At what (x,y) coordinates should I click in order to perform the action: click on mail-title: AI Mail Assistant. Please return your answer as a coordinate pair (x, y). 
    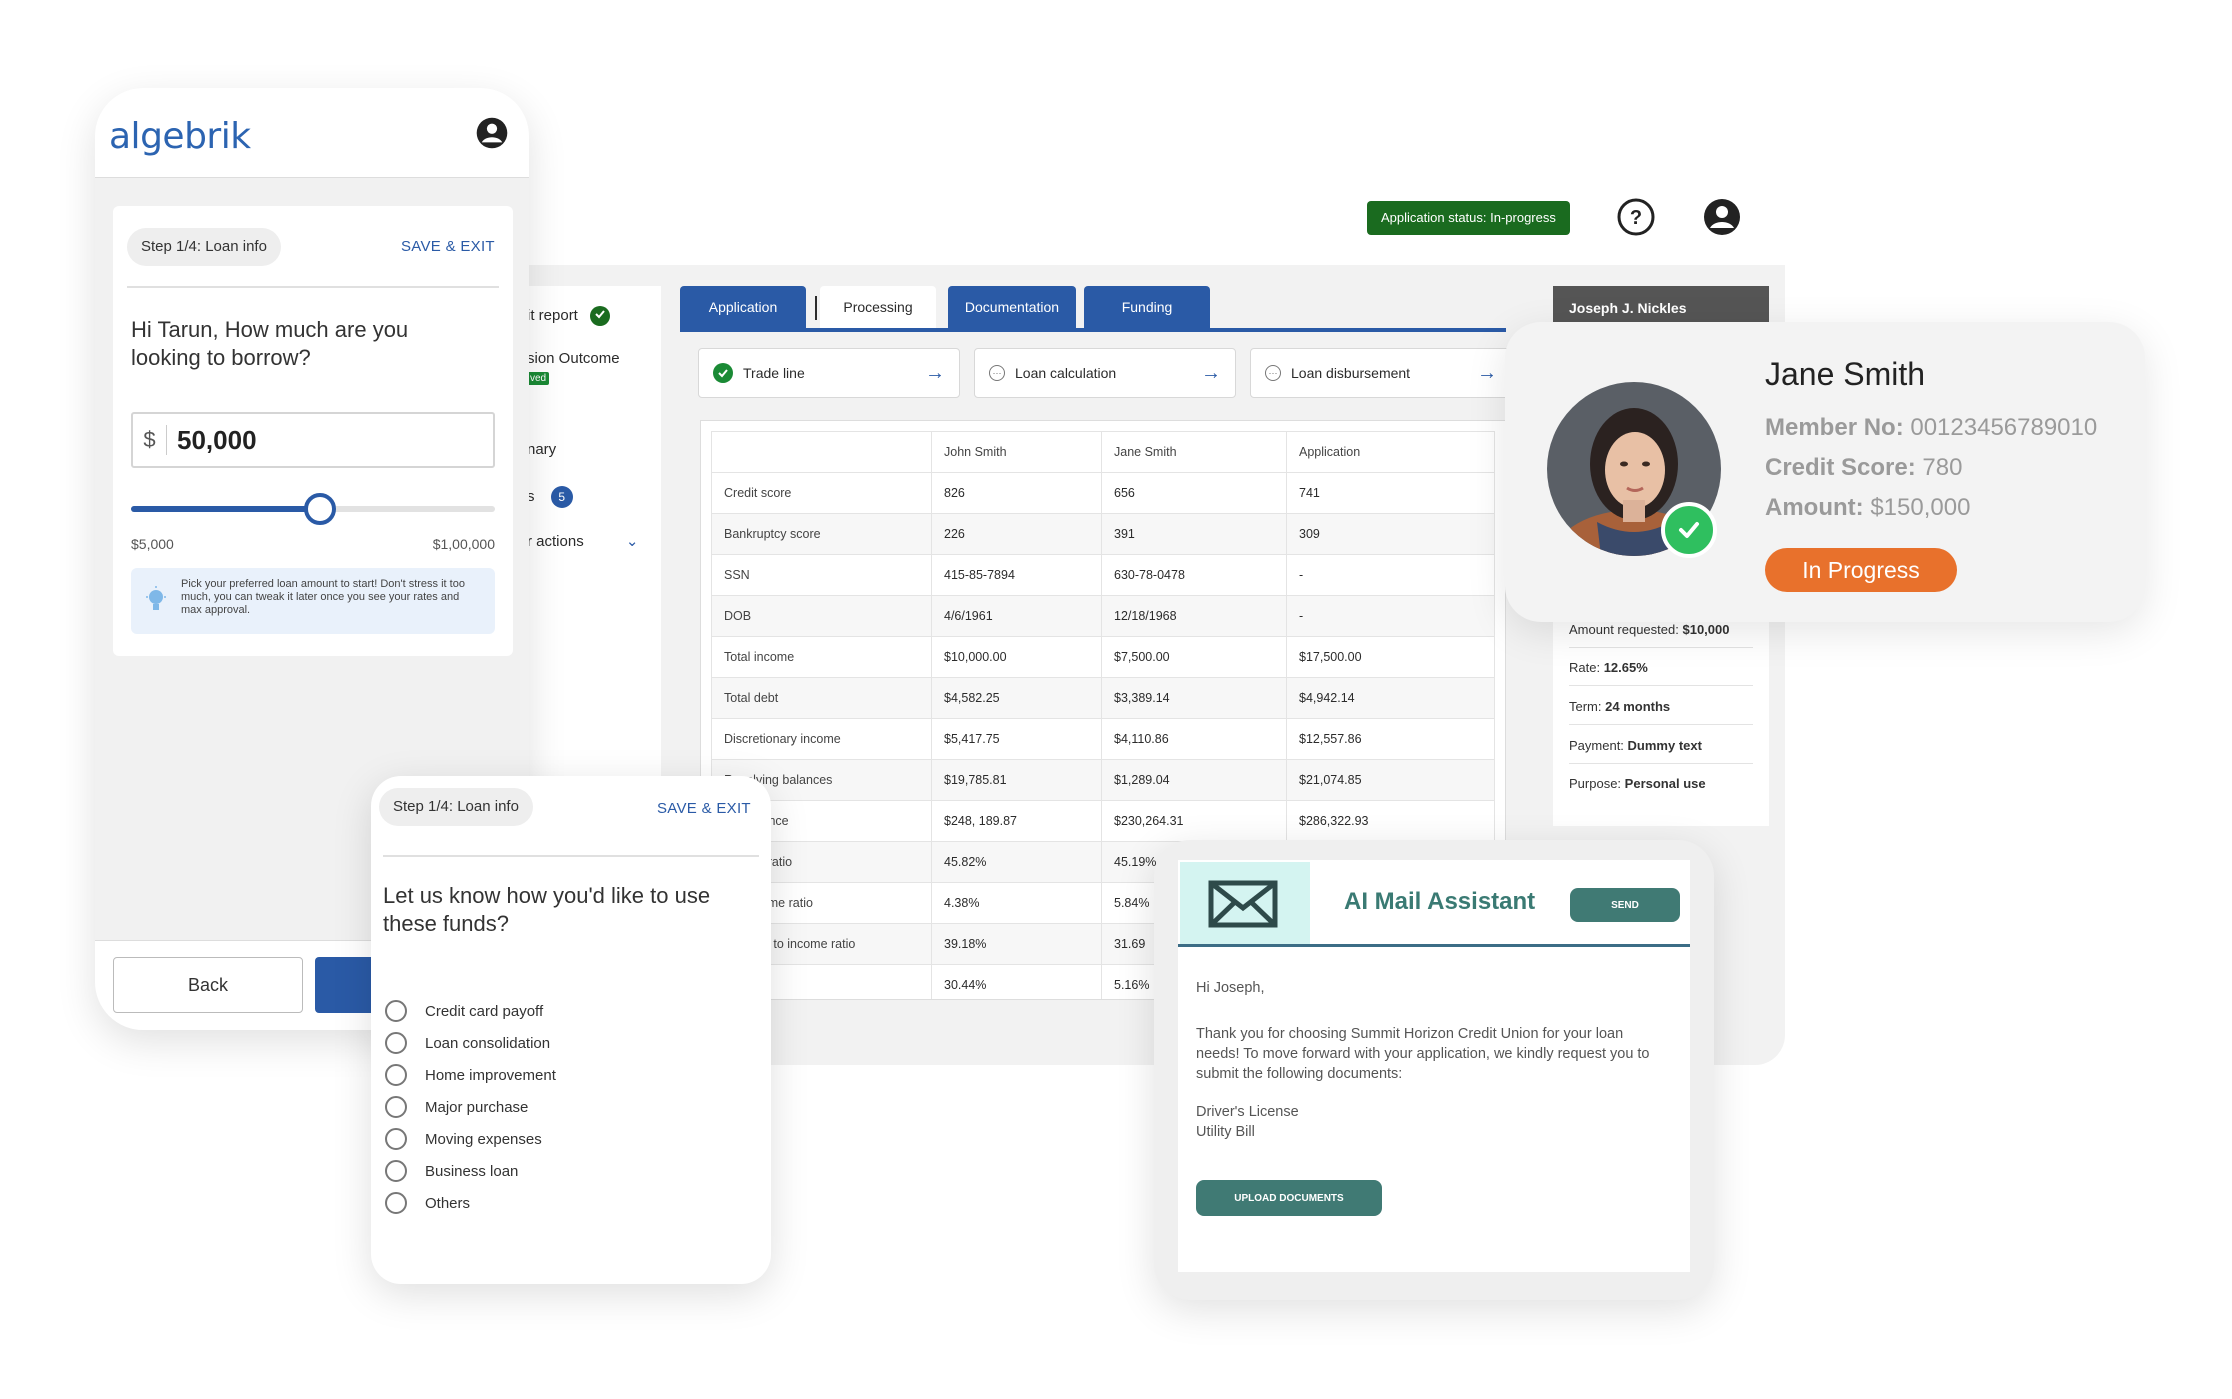
    Looking at the image, I should click on (1440, 901).